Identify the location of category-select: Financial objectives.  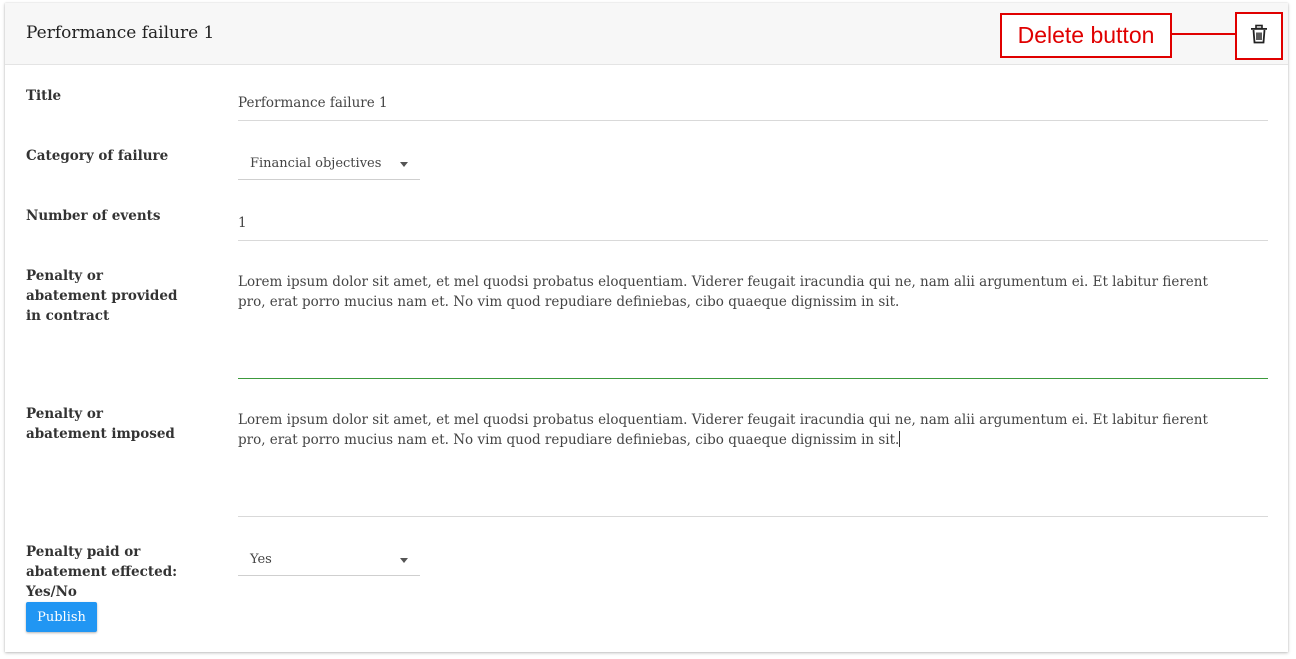
(329, 165).